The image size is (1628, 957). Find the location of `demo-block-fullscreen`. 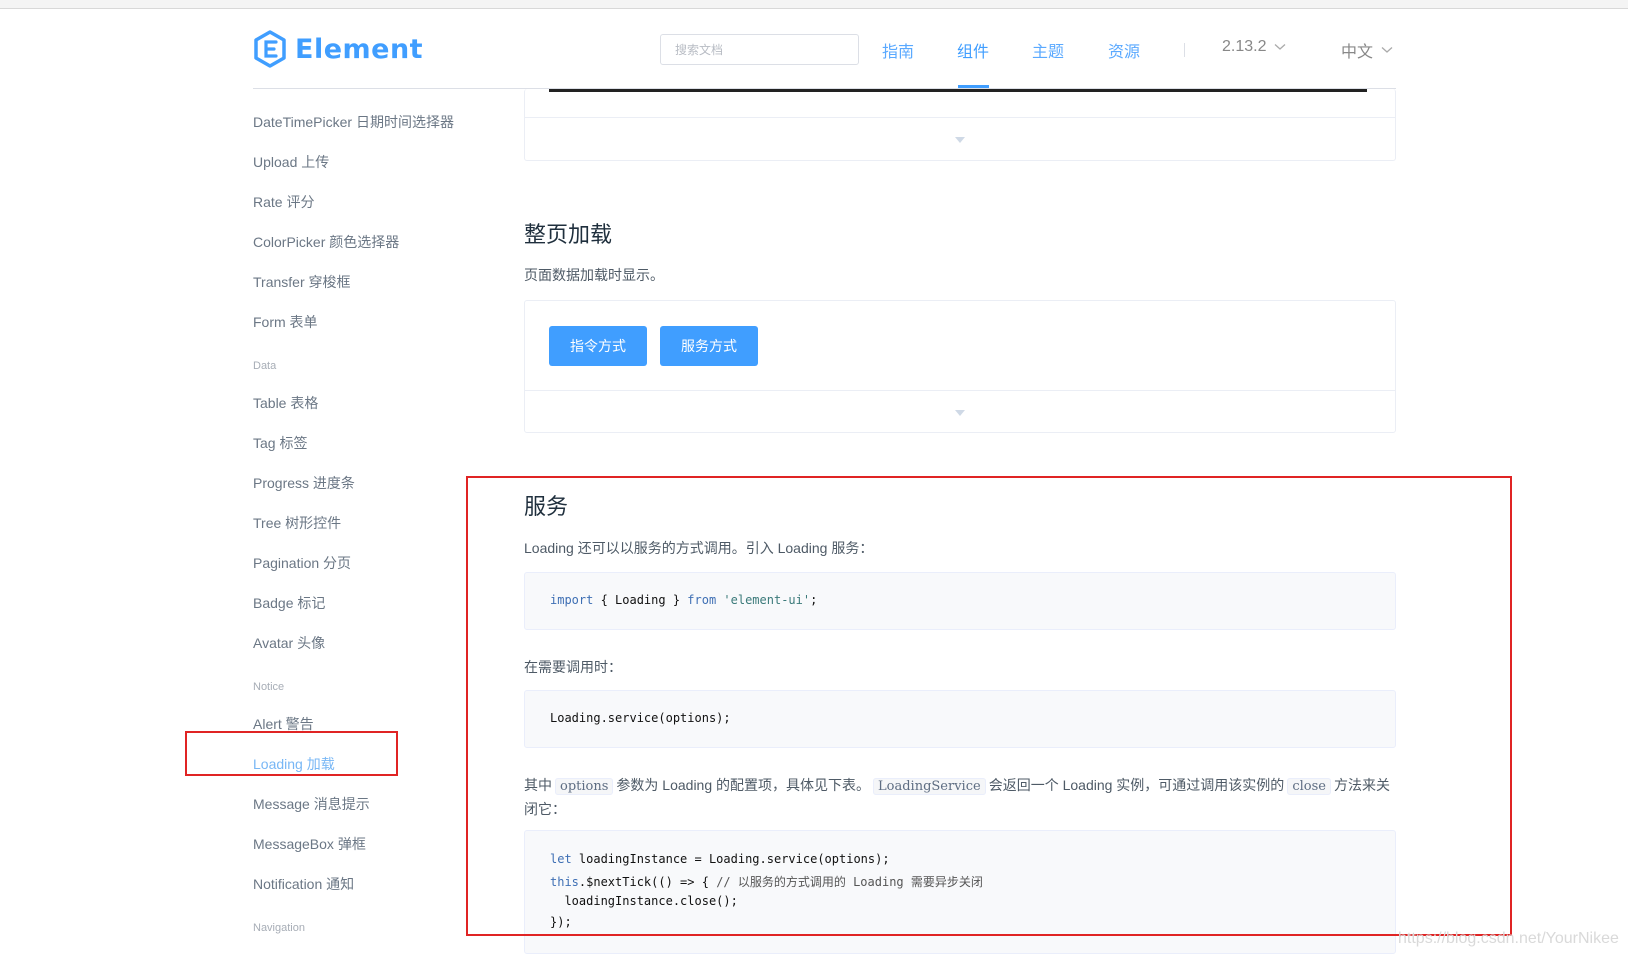

demo-block-fullscreen is located at coordinates (960, 366).